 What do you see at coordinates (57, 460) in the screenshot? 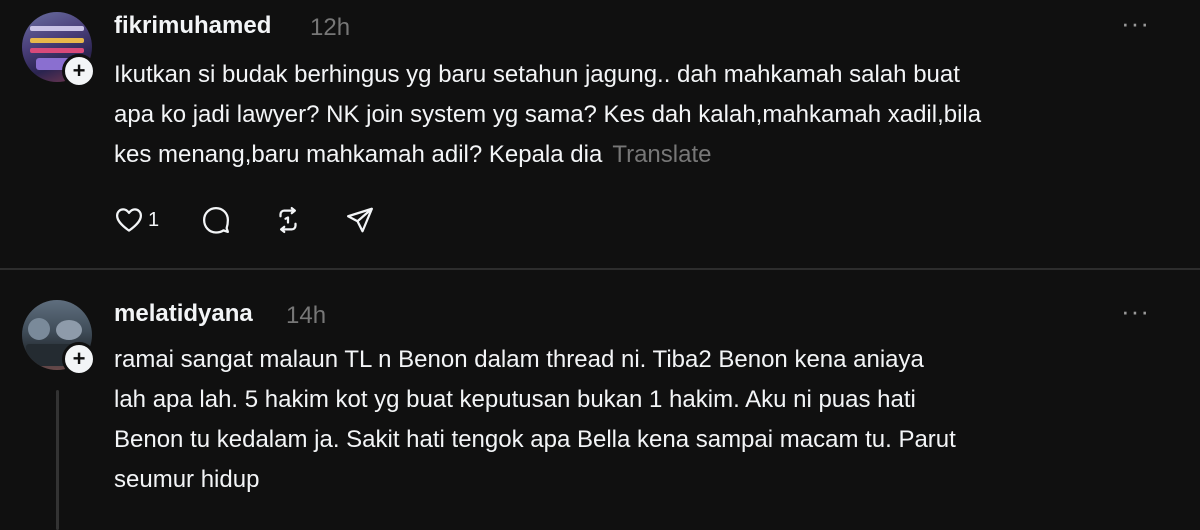
I see `thread-connector-line` at bounding box center [57, 460].